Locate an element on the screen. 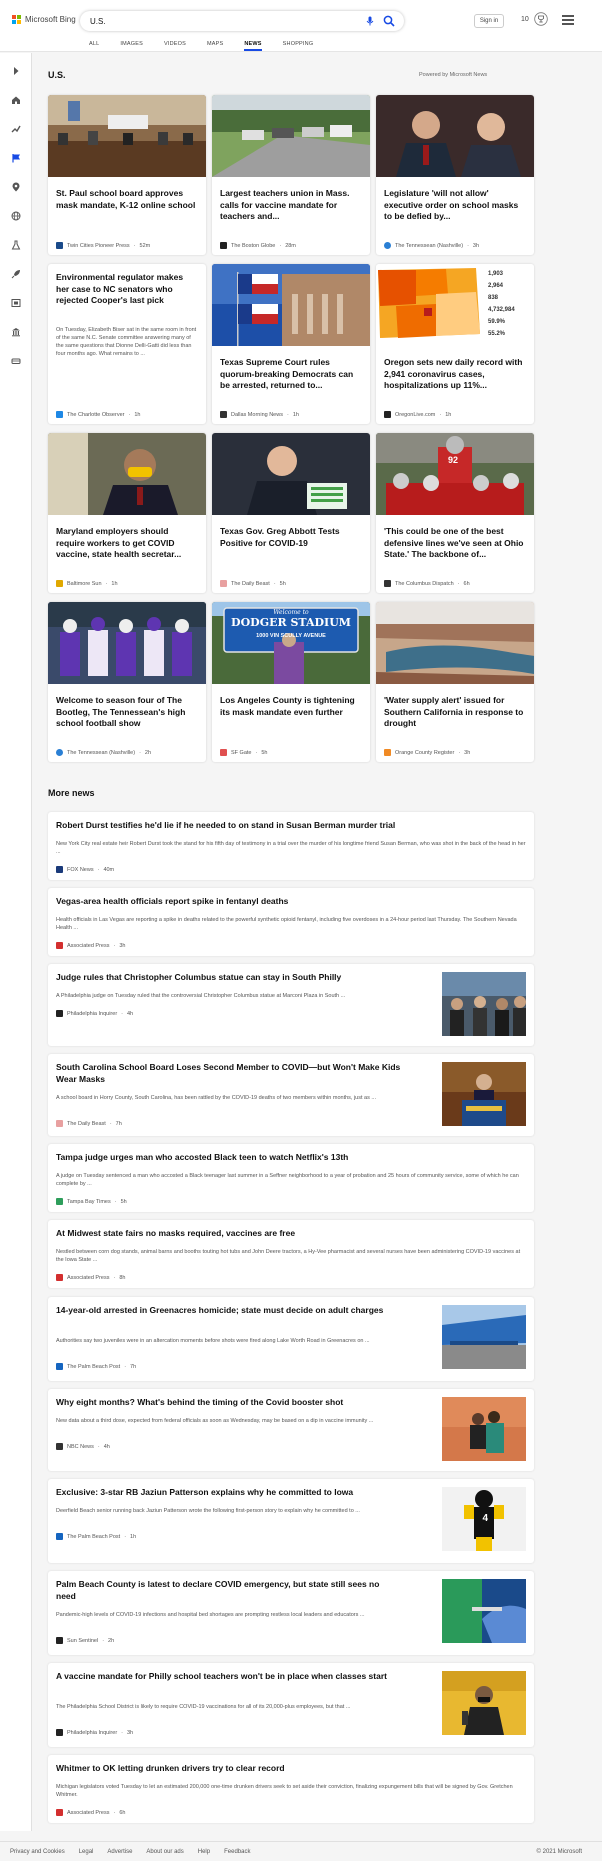 This screenshot has width=602, height=1861. school-board-meeting-image is located at coordinates (127, 136).